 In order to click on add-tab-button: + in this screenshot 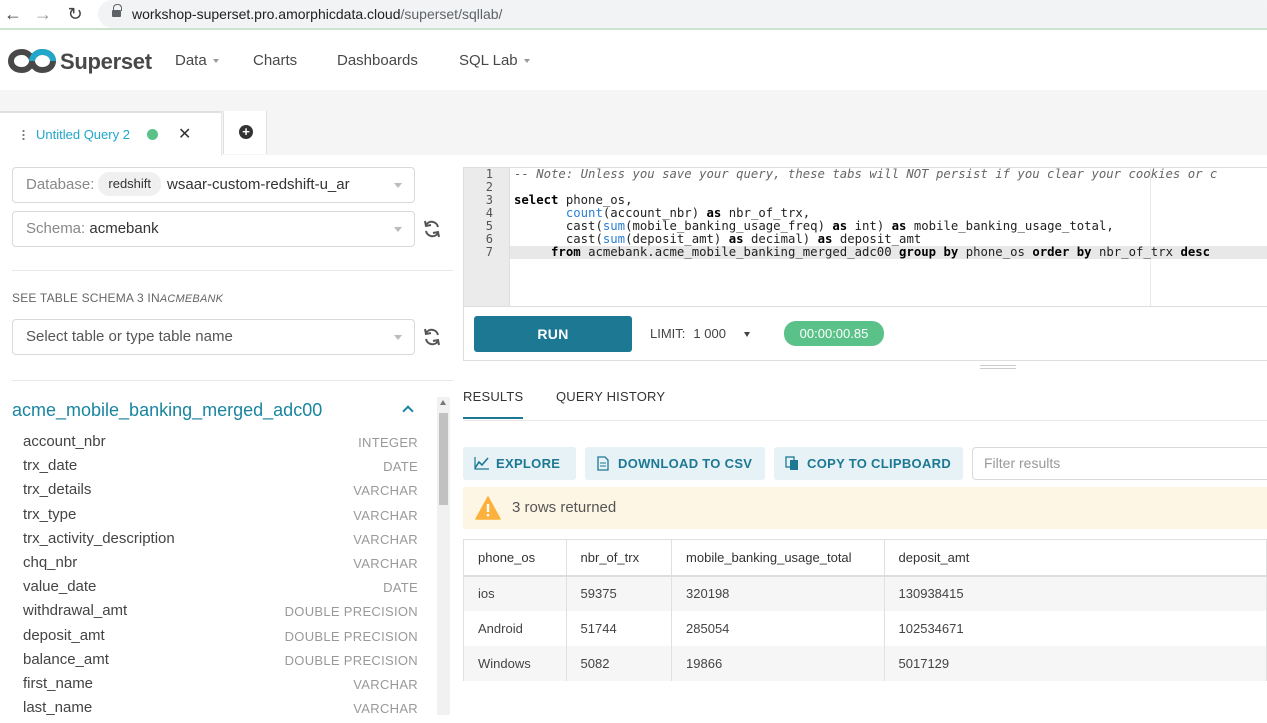, I will do `click(245, 132)`.